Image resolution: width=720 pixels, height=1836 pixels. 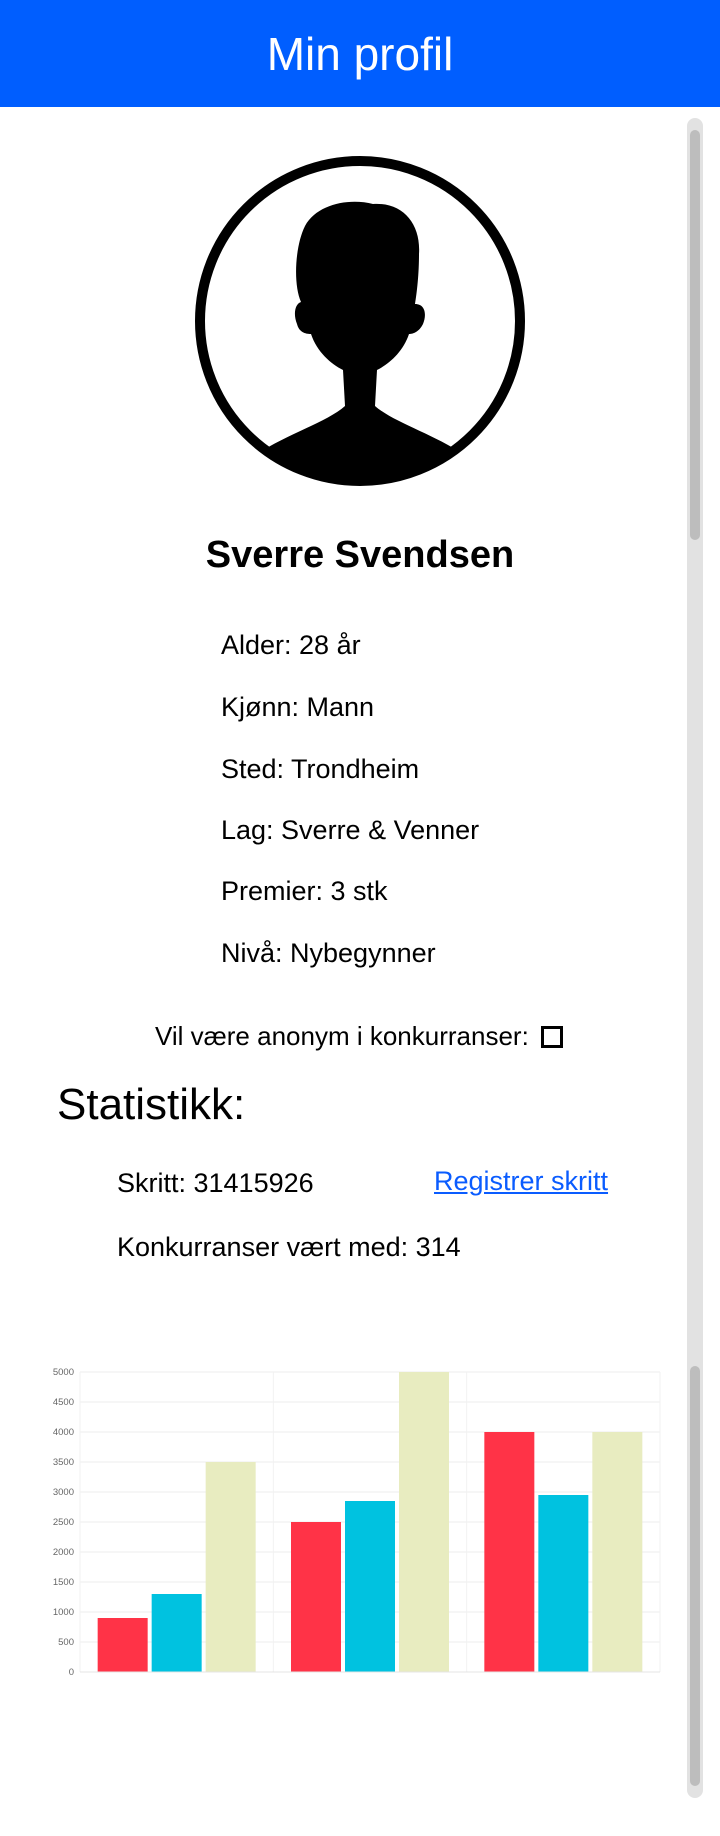 I want to click on anonymous-option: Vil være anonym i konkurranser:, so click(x=359, y=1036).